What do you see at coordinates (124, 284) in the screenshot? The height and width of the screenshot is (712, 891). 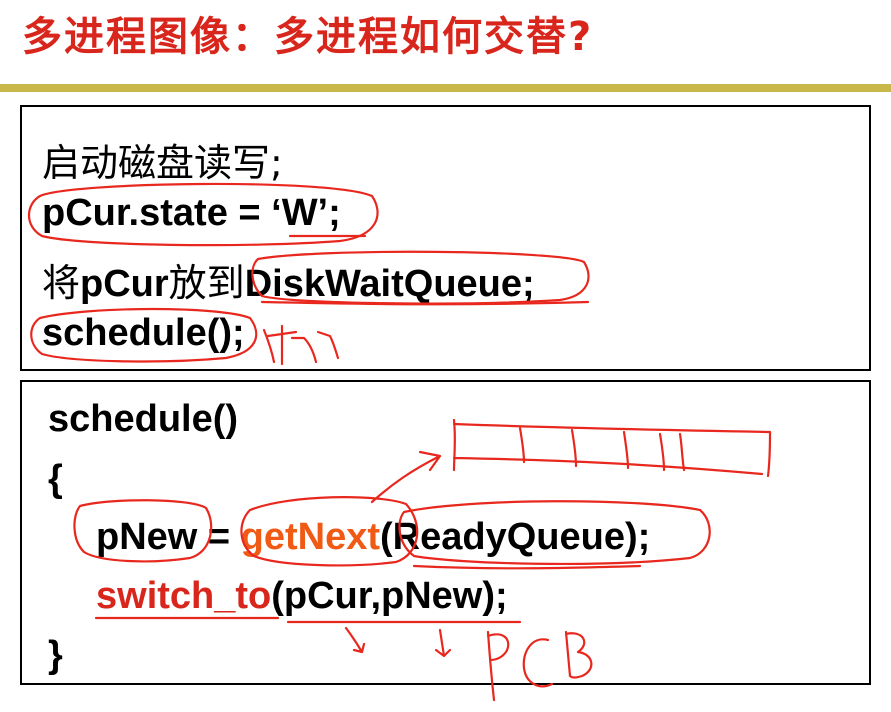 I see `enqueue-var: pCur` at bounding box center [124, 284].